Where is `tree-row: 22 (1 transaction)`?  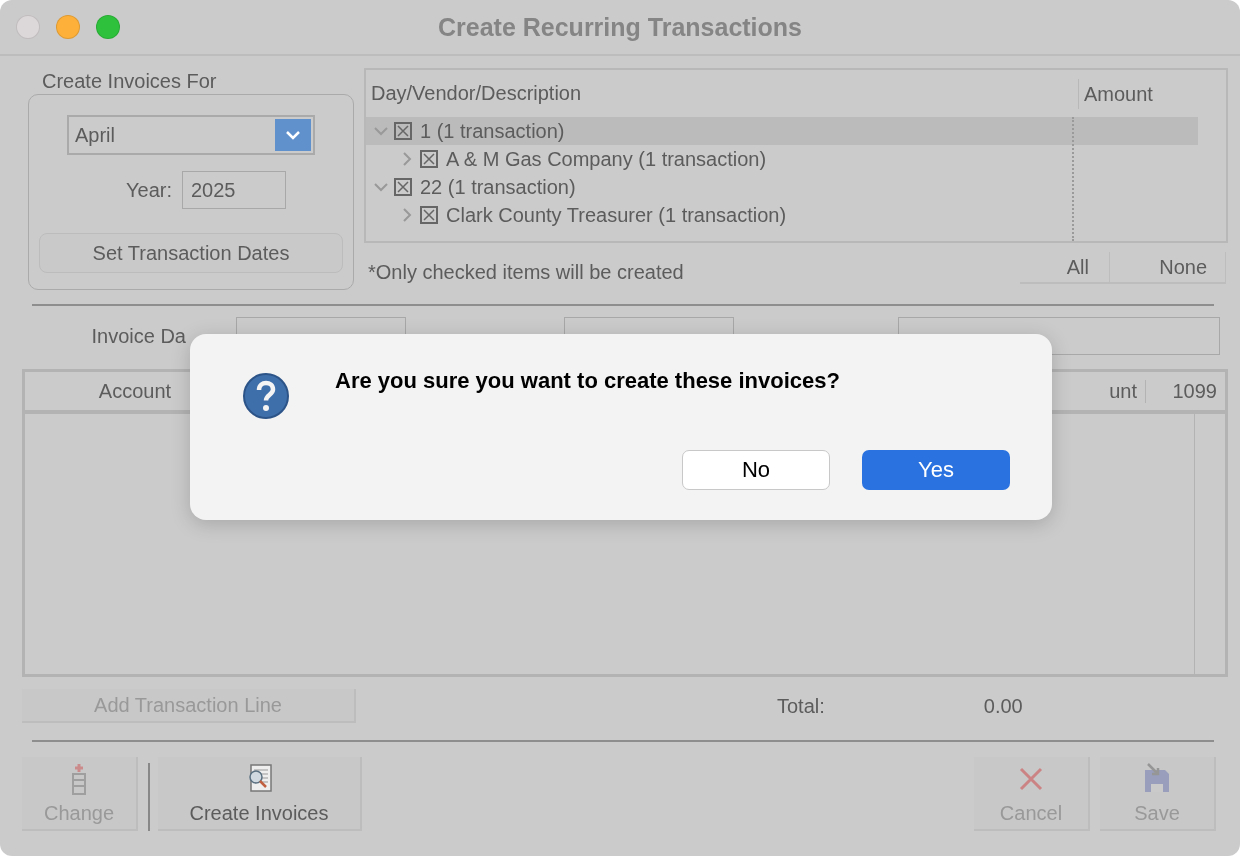 tree-row: 22 (1 transaction) is located at coordinates (782, 187).